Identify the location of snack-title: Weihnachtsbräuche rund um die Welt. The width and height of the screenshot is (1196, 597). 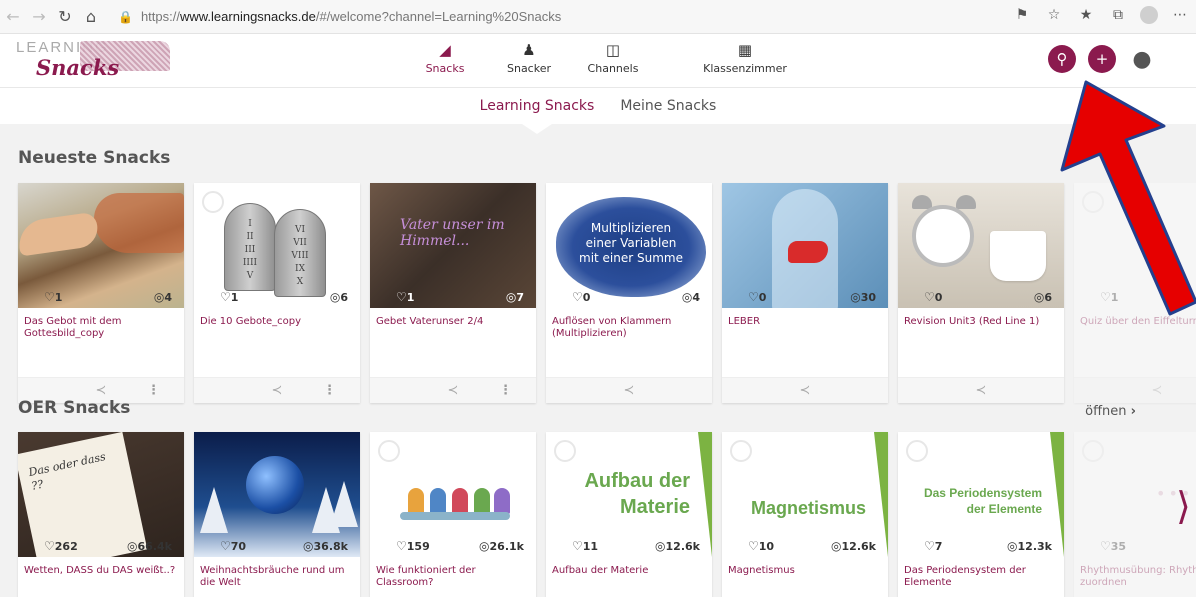
(277, 577).